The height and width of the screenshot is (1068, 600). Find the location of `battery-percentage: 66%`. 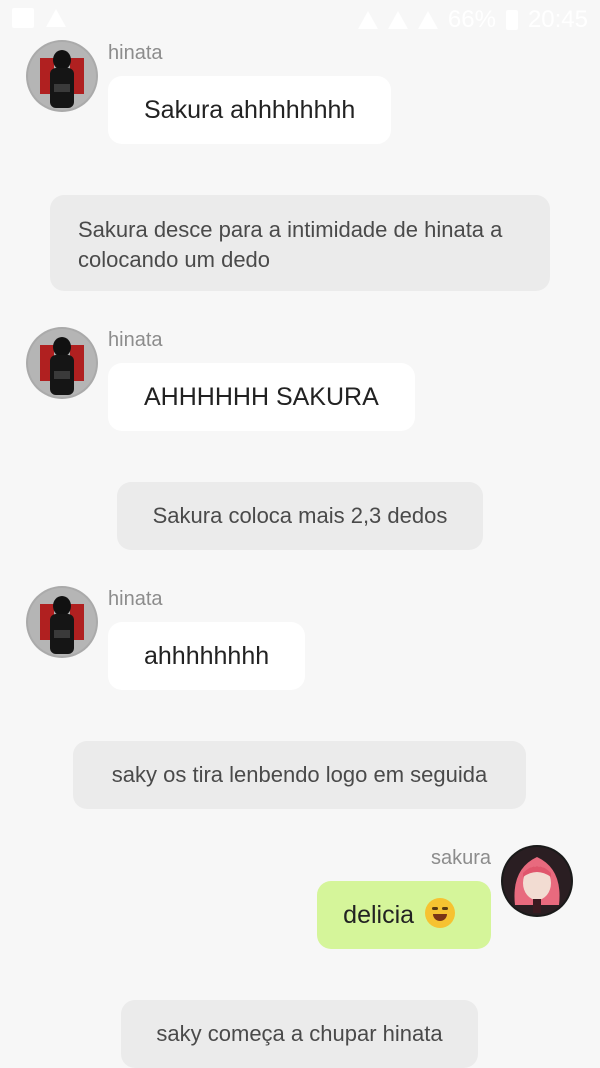

battery-percentage: 66% is located at coordinates (471, 19).